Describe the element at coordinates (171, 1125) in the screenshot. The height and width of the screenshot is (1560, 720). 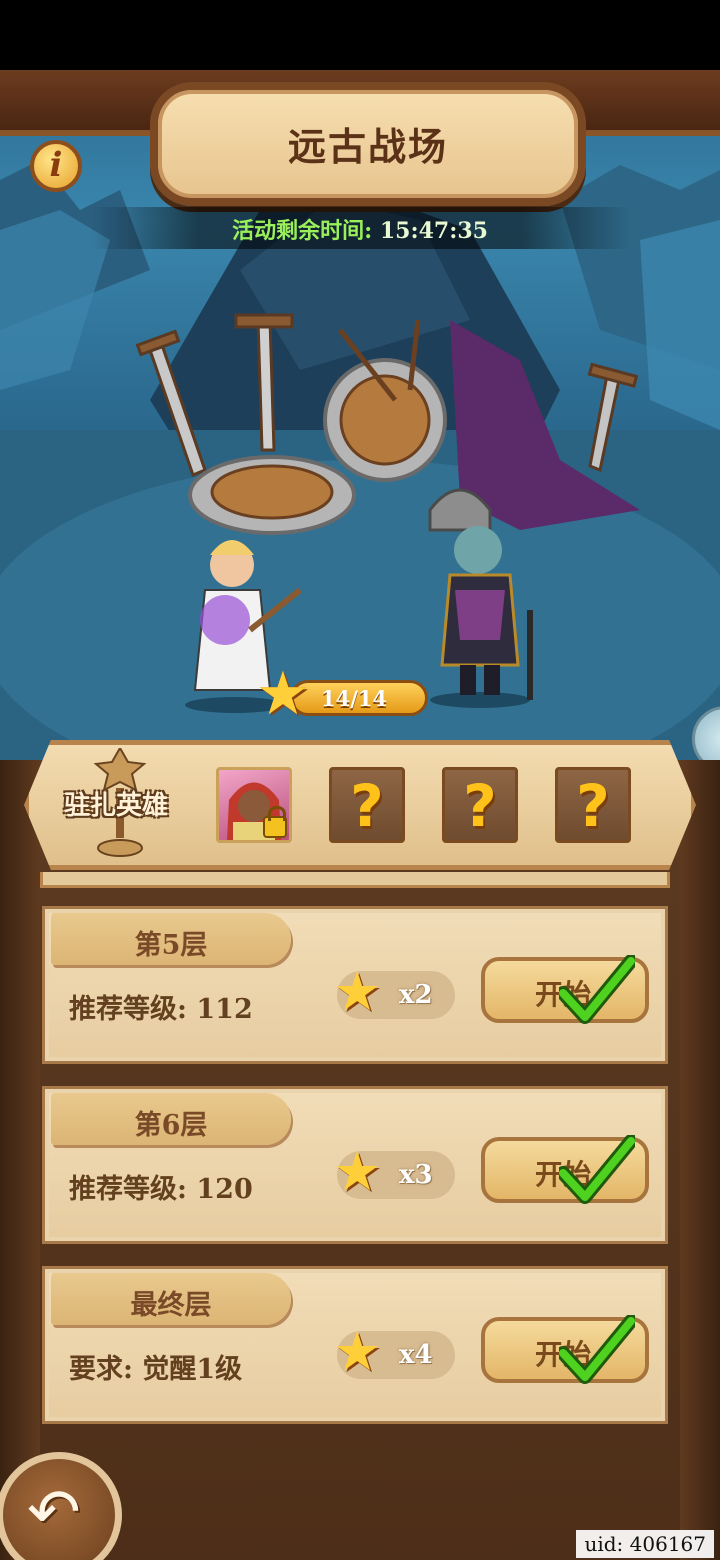
I see `floor-name: 第6层` at that location.